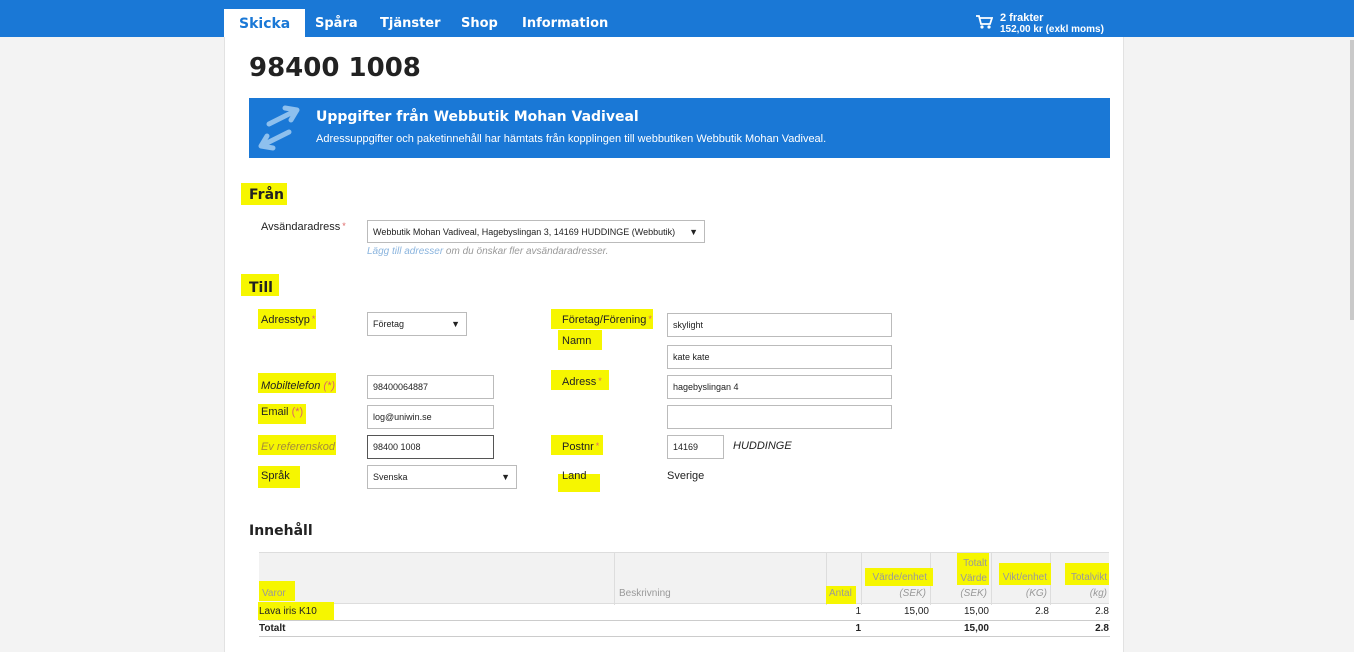 This screenshot has width=1354, height=652. Describe the element at coordinates (973, 578) in the screenshot. I see `column-header-total-value-2: Värde` at that location.